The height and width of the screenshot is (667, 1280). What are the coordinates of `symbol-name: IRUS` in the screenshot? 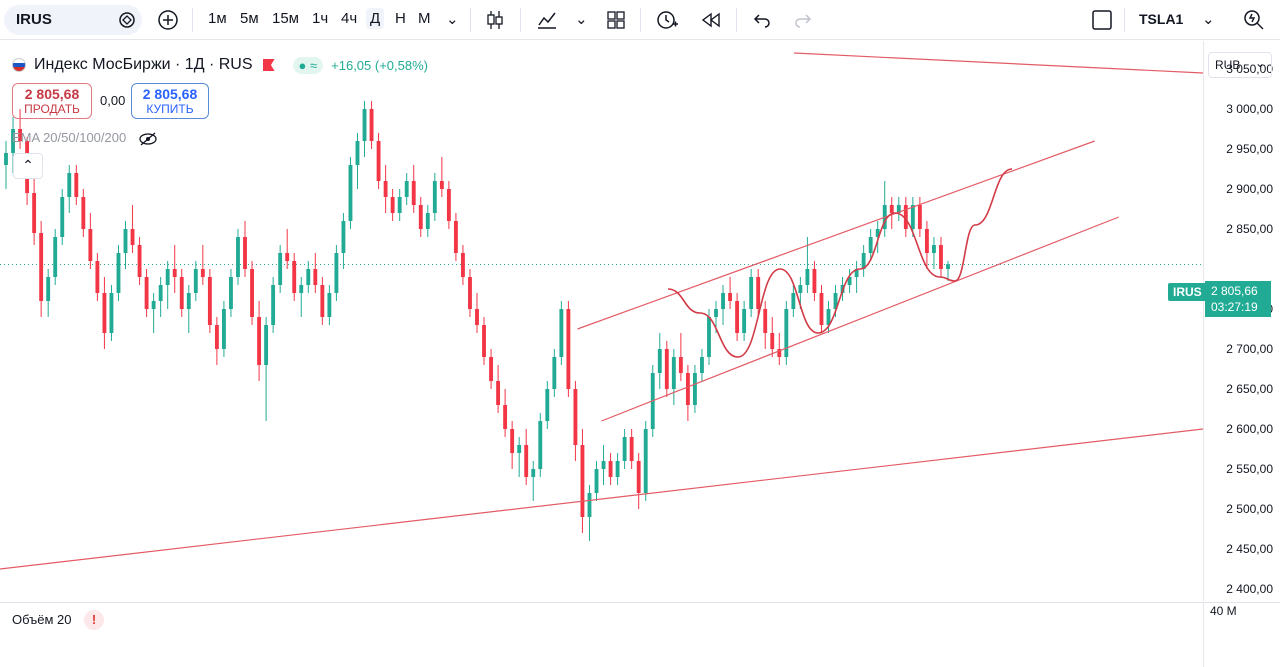 It's located at (34, 19).